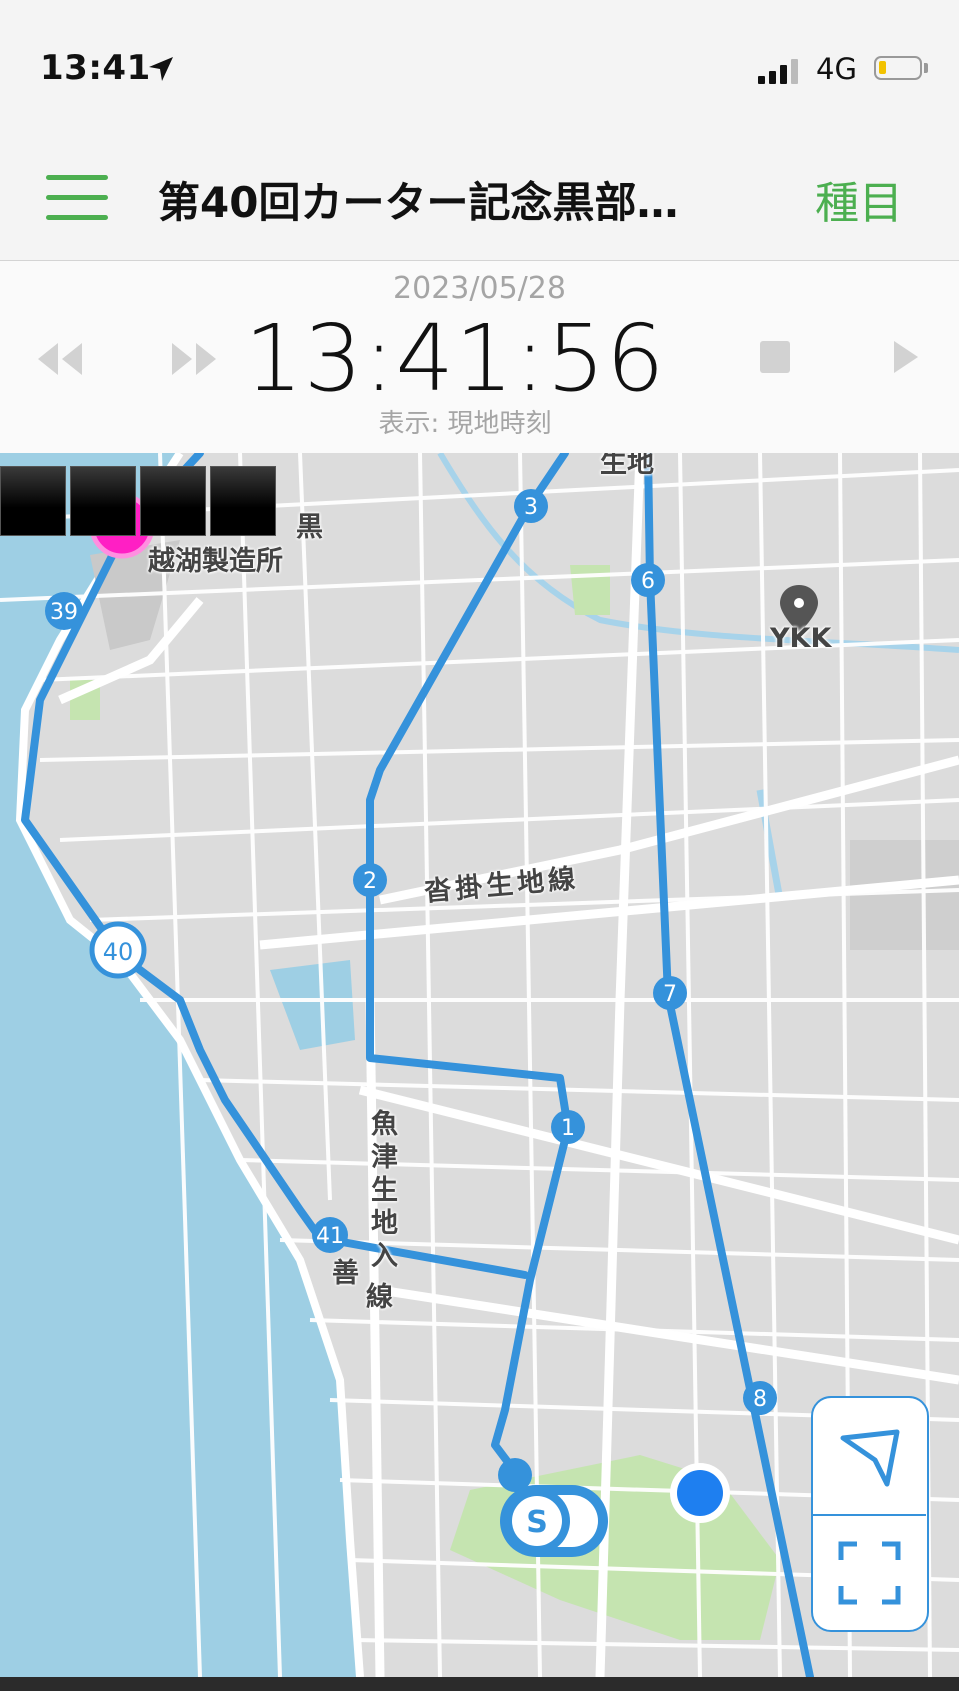 The height and width of the screenshot is (1691, 959). What do you see at coordinates (95, 68) in the screenshot?
I see `status-time: 13:41` at bounding box center [95, 68].